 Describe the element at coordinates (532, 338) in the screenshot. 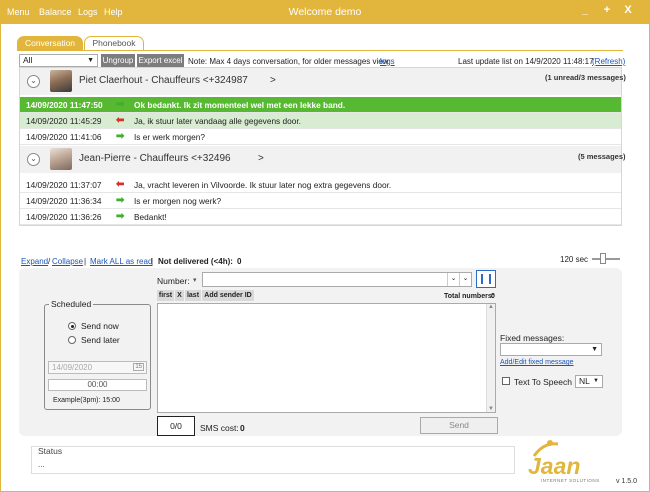

I see `fixed-messages-label: Fixed messages:` at that location.